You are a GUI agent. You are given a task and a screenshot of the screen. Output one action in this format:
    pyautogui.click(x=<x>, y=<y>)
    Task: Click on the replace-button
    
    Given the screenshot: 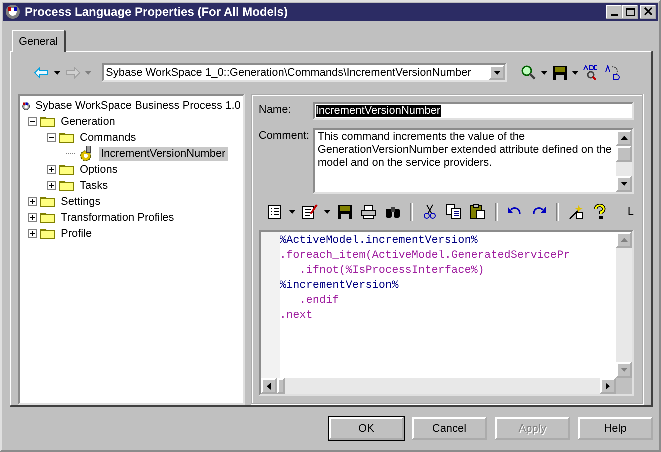 What is the action you would take?
    pyautogui.click(x=613, y=72)
    